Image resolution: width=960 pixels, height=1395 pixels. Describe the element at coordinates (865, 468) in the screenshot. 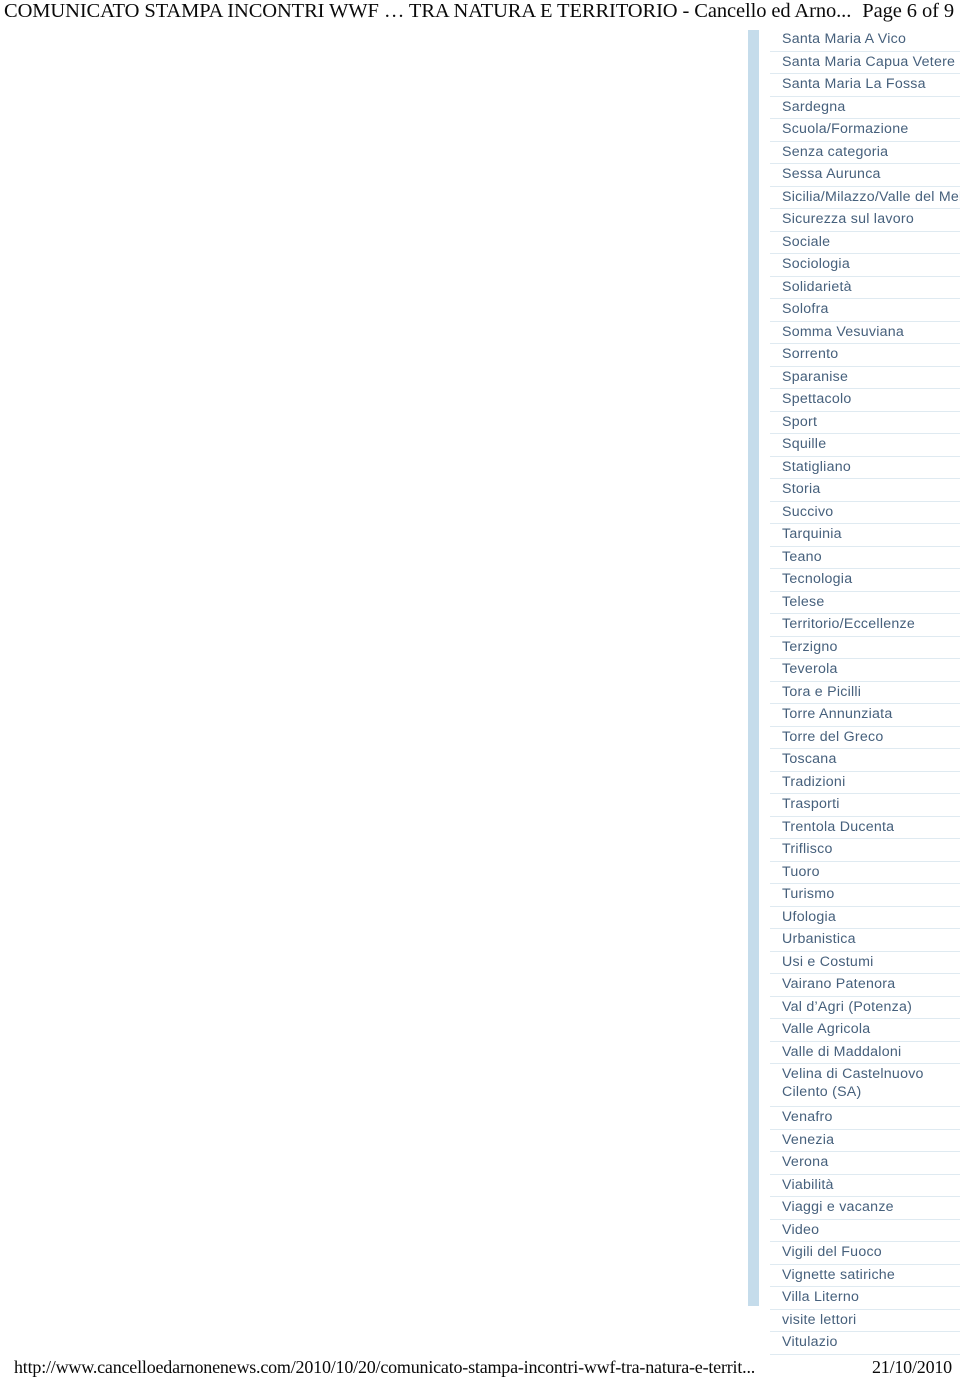

I see `category-list-item: Statigliano` at that location.